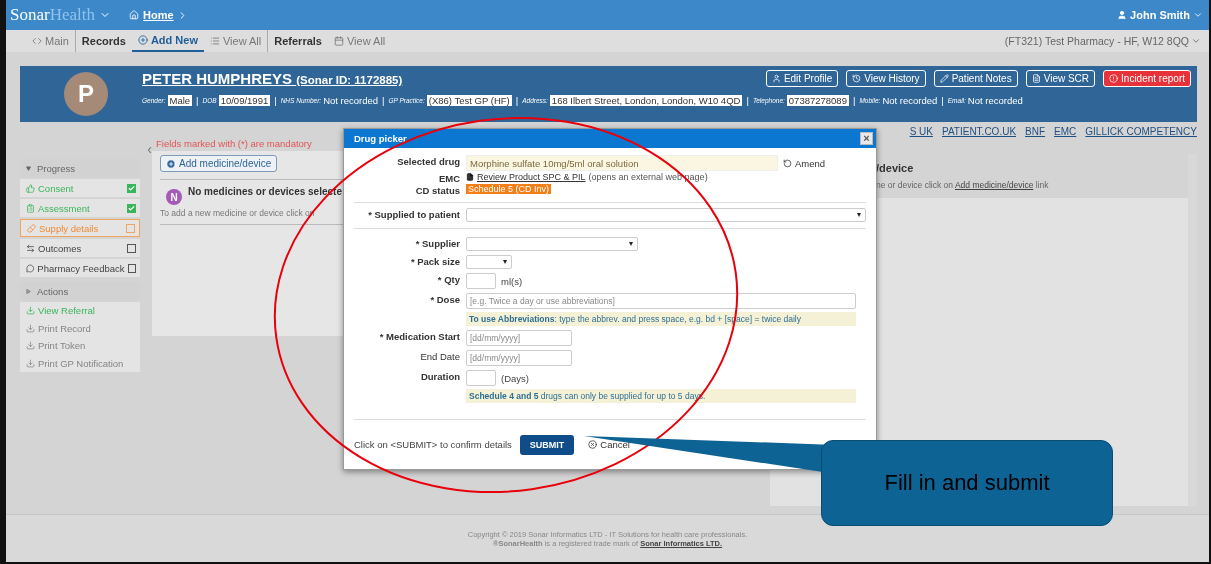 The height and width of the screenshot is (564, 1211). What do you see at coordinates (921, 134) in the screenshot?
I see `reference-link: S UK` at bounding box center [921, 134].